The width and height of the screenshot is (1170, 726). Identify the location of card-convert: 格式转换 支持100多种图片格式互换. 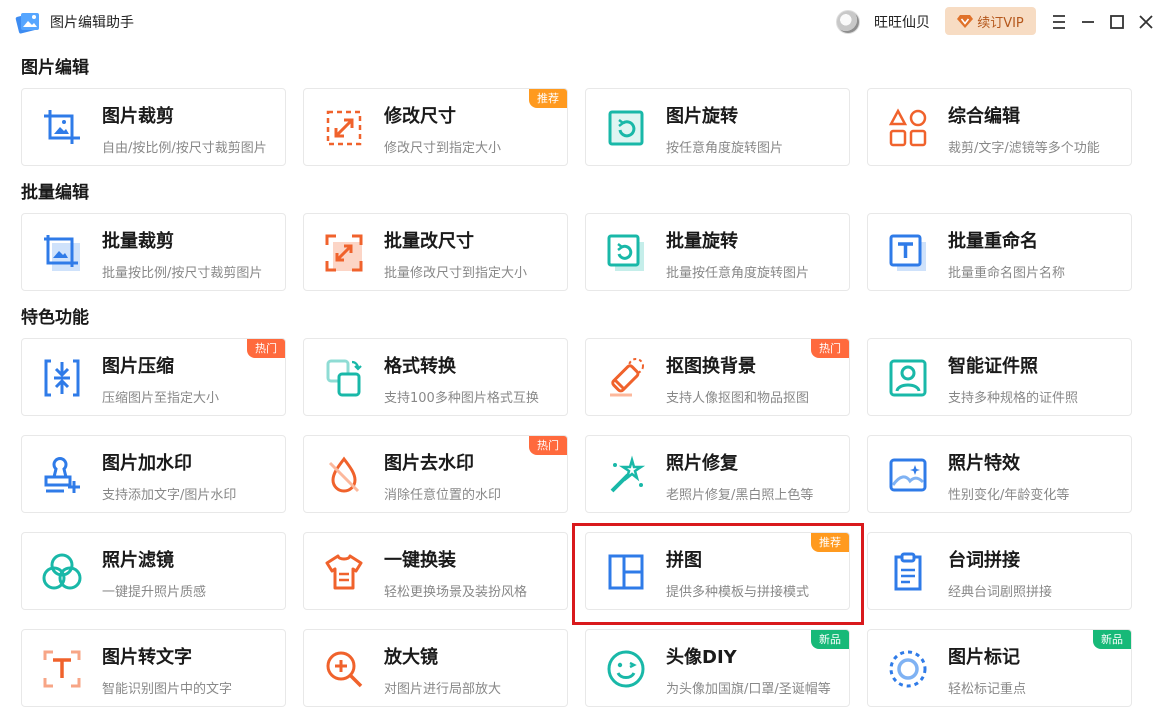
(435, 377).